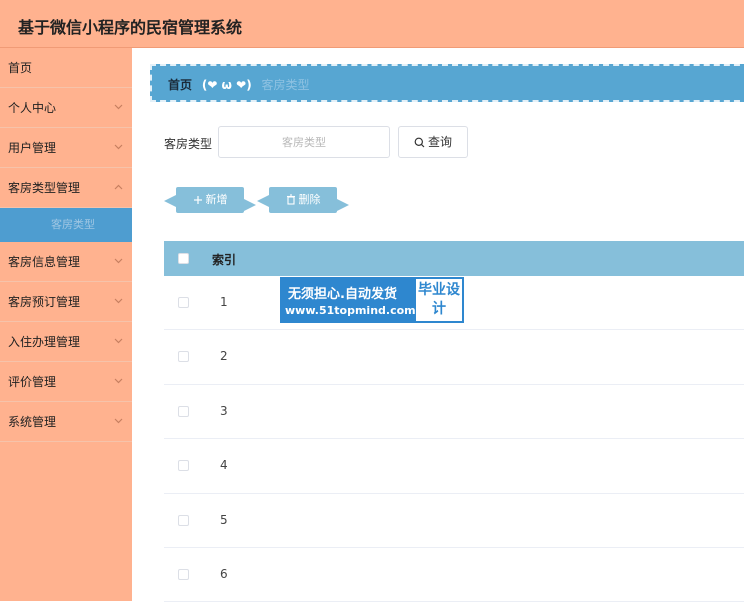  Describe the element at coordinates (32, 148) in the screenshot. I see `sidebar-item-label: 用户管理` at that location.